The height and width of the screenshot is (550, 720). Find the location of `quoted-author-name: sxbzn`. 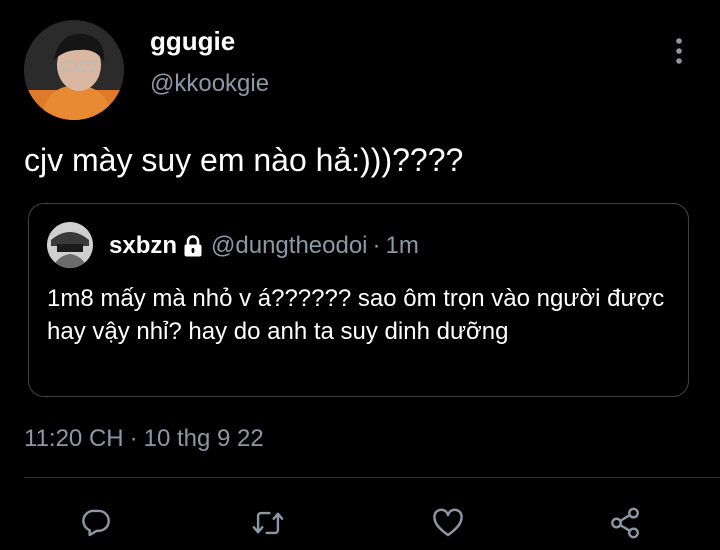

quoted-author-name: sxbzn is located at coordinates (143, 245).